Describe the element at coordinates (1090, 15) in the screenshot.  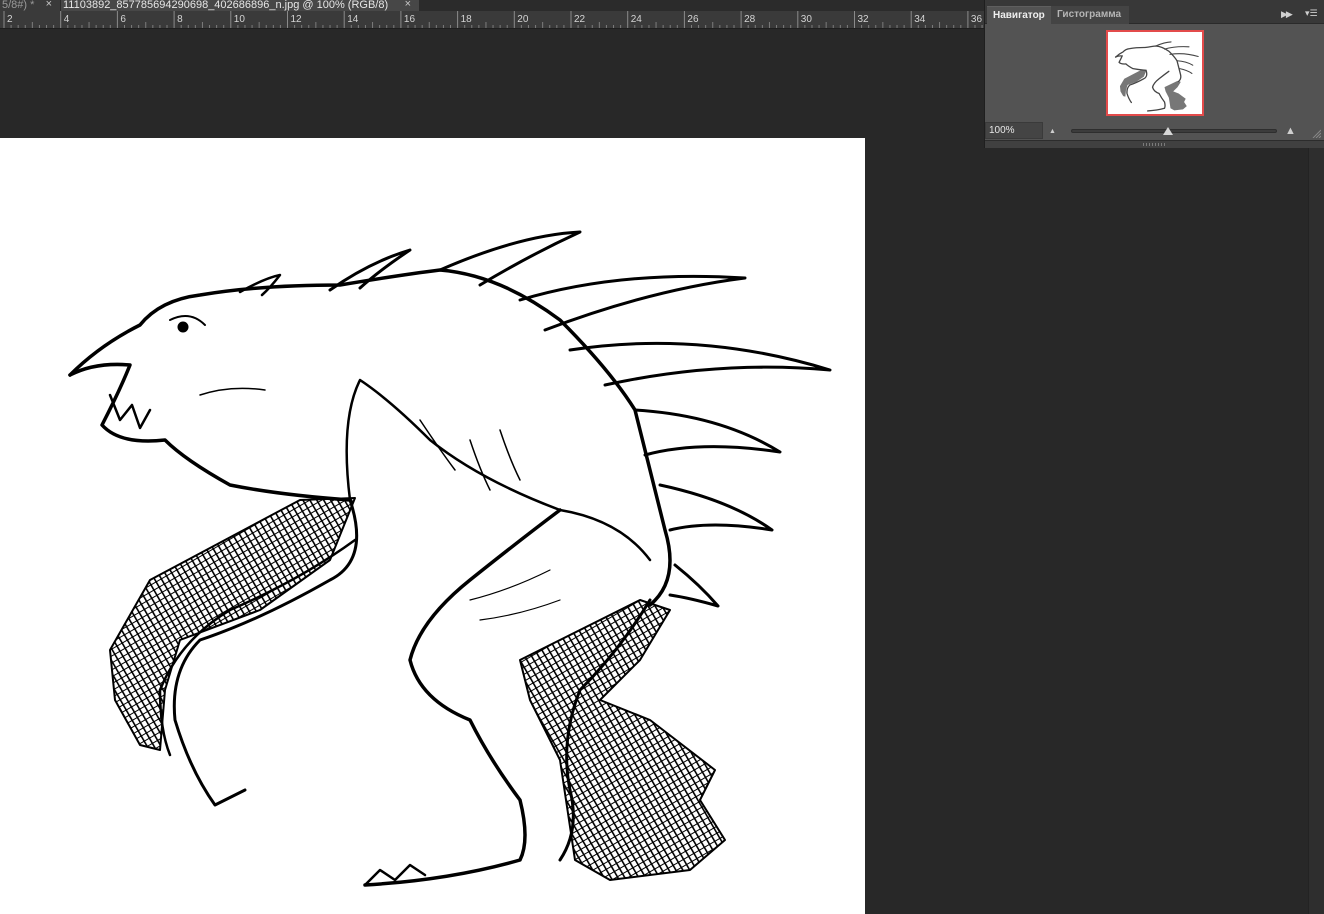
I see `tab-histogram: Гистограмма` at that location.